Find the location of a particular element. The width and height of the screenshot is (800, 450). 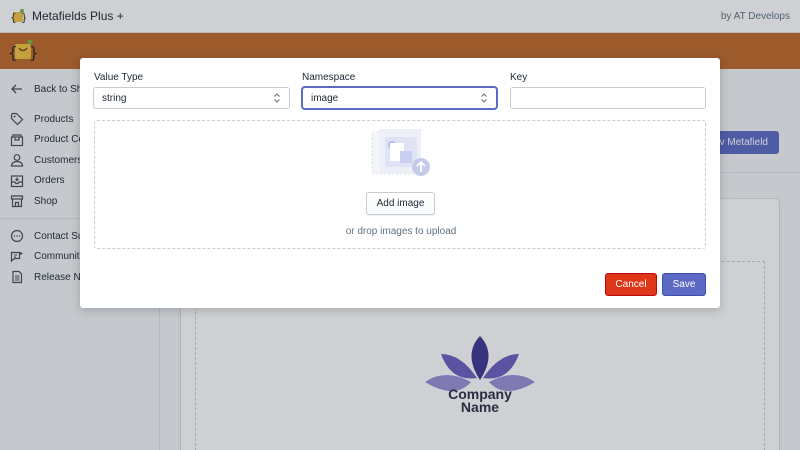

value-type-label: Value Type is located at coordinates (119, 77).